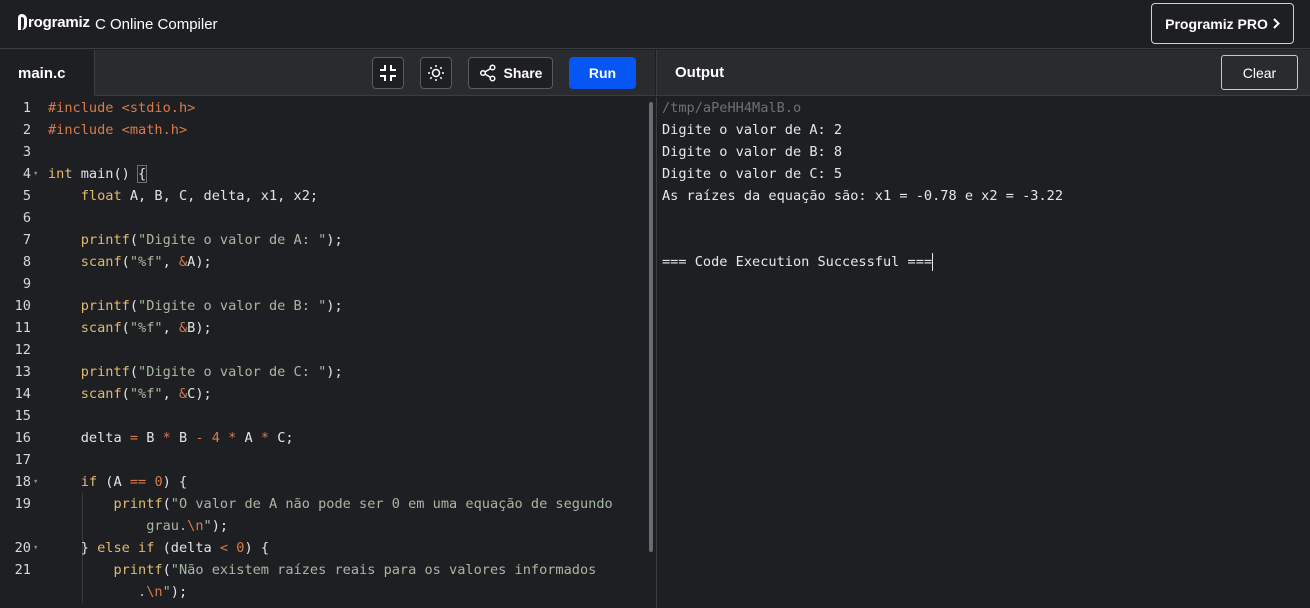 This screenshot has width=1310, height=608. I want to click on code-text: if (A == 0) {, so click(117, 482).